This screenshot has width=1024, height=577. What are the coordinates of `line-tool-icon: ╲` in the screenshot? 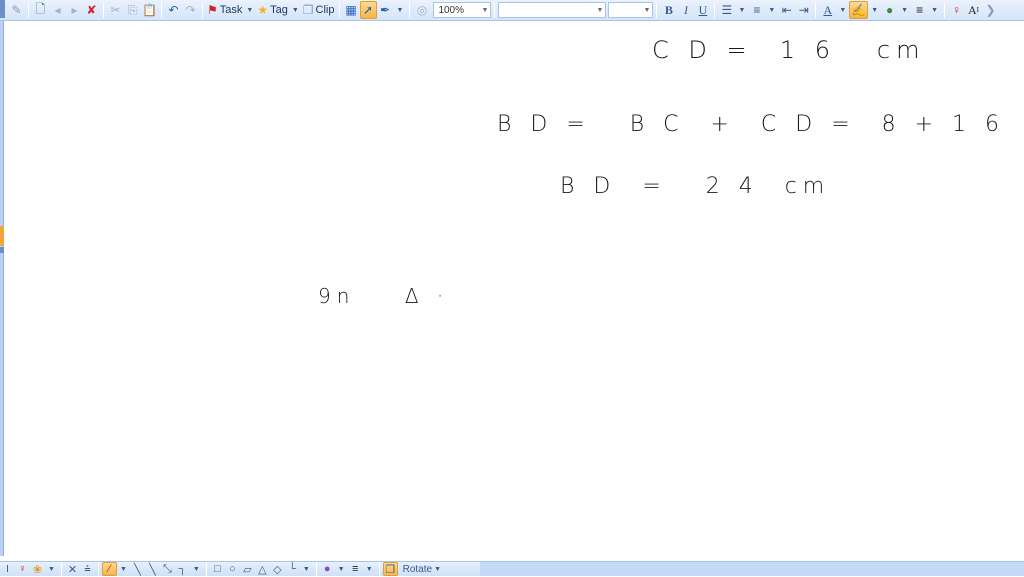 It's located at (137, 569).